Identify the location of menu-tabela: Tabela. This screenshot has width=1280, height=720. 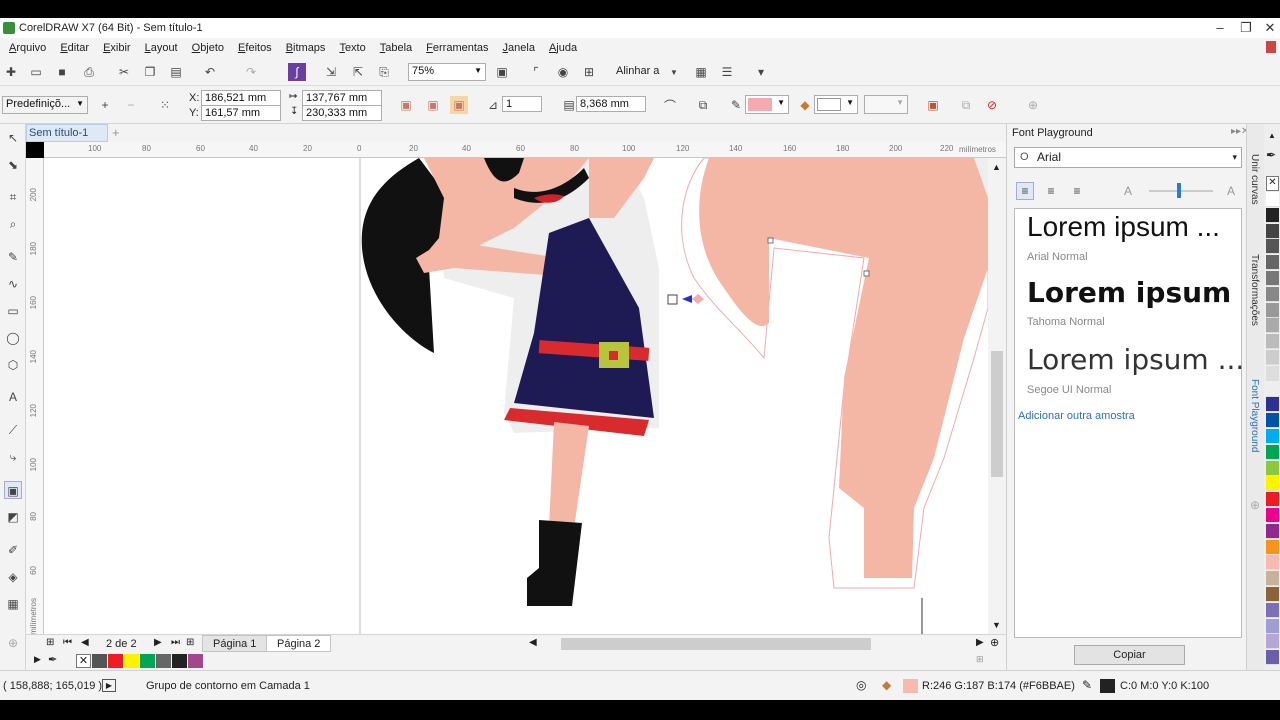
(396, 48).